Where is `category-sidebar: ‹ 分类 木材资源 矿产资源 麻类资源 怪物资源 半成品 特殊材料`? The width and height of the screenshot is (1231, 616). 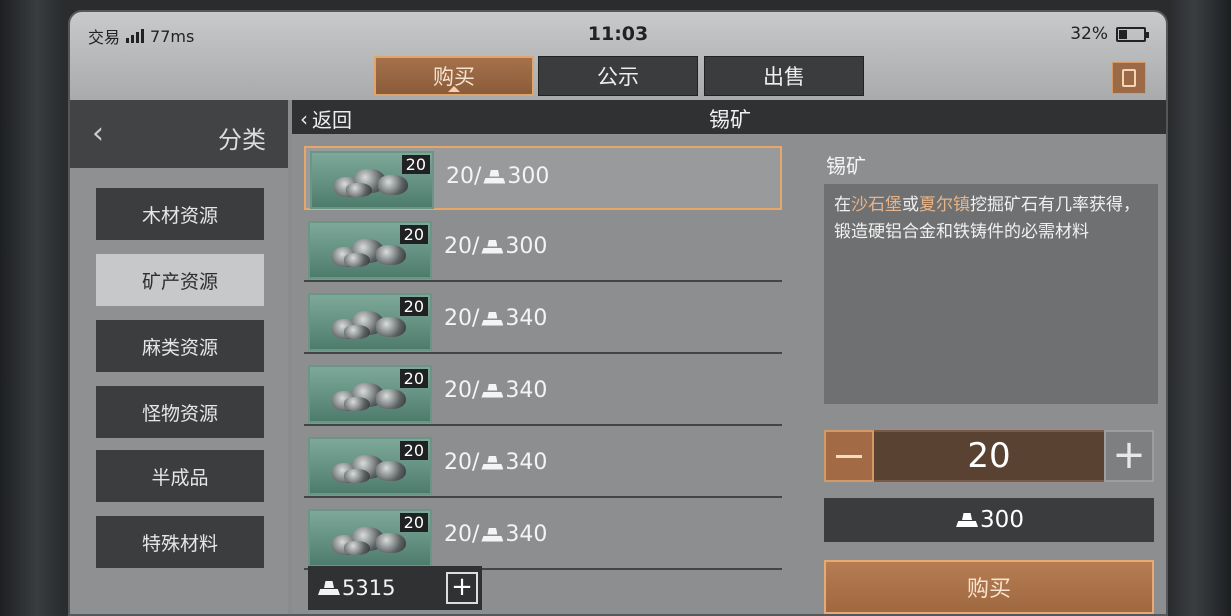
category-sidebar: ‹ 分类 木材资源 矿产资源 麻类资源 怪物资源 半成品 特殊材料 is located at coordinates (179, 357).